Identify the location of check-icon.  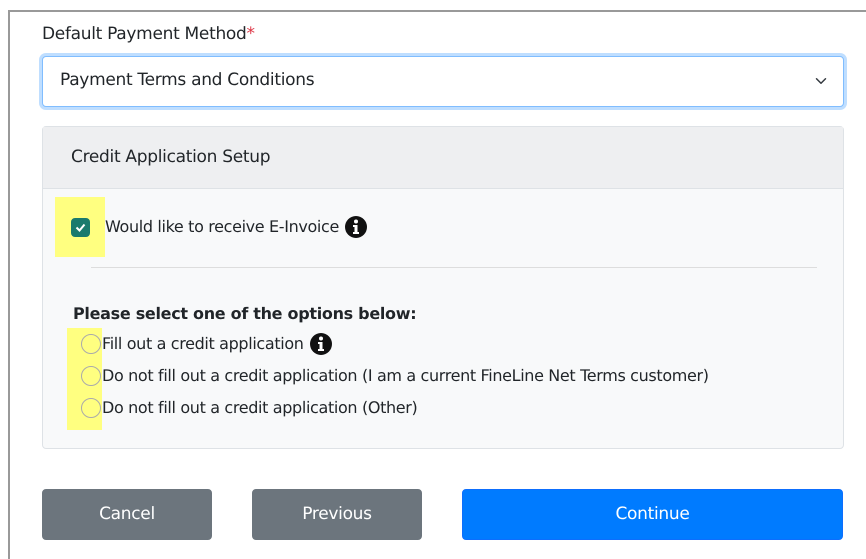
(80, 227).